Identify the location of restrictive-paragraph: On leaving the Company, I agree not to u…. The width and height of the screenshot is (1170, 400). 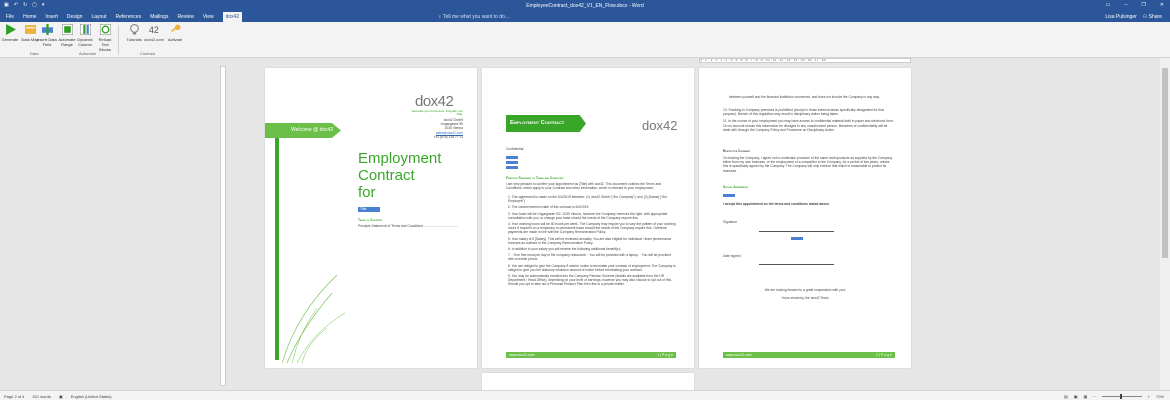
(808, 164).